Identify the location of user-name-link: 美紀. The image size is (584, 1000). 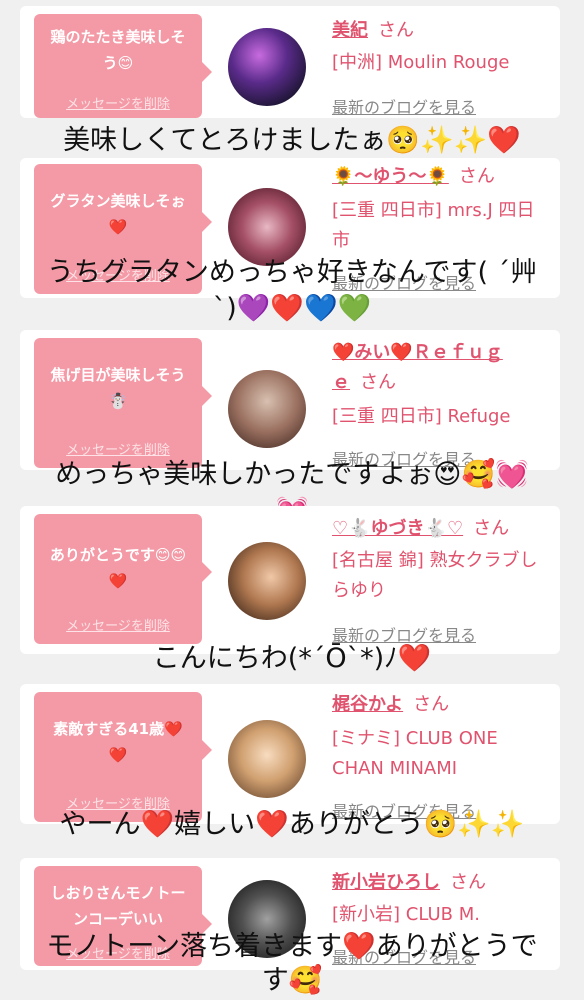
(350, 30).